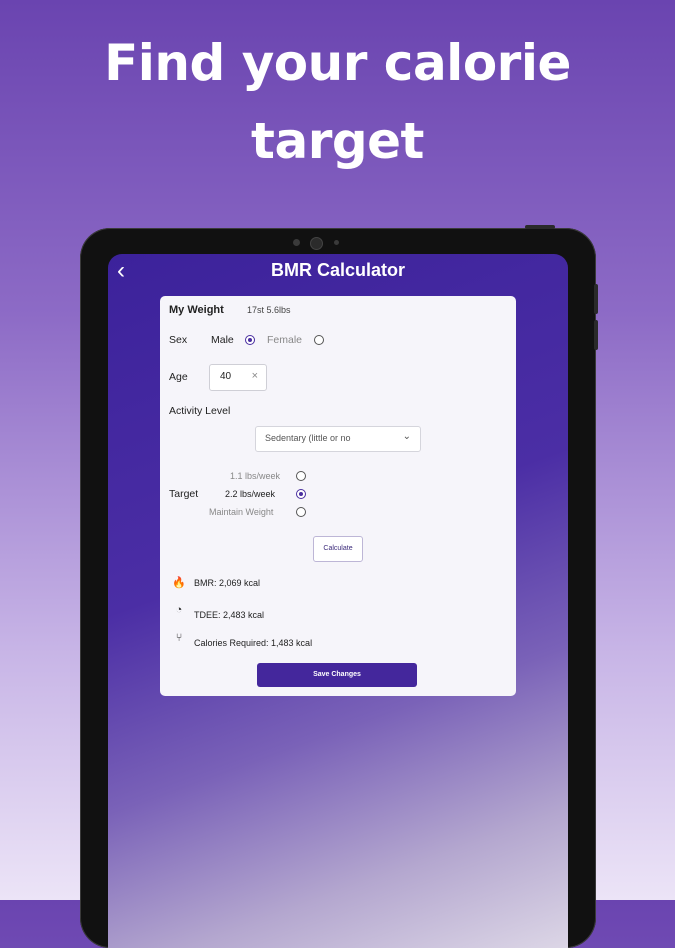 The width and height of the screenshot is (675, 948). I want to click on clear-icon: ×, so click(255, 376).